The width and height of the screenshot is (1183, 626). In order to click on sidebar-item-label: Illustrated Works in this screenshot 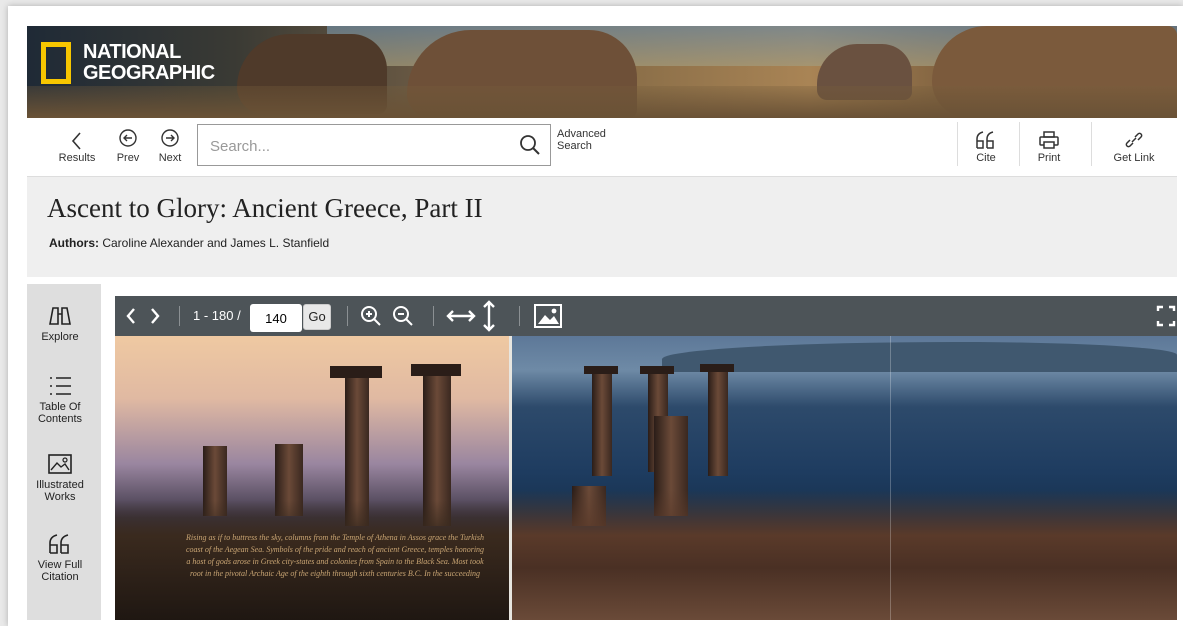, I will do `click(60, 491)`.